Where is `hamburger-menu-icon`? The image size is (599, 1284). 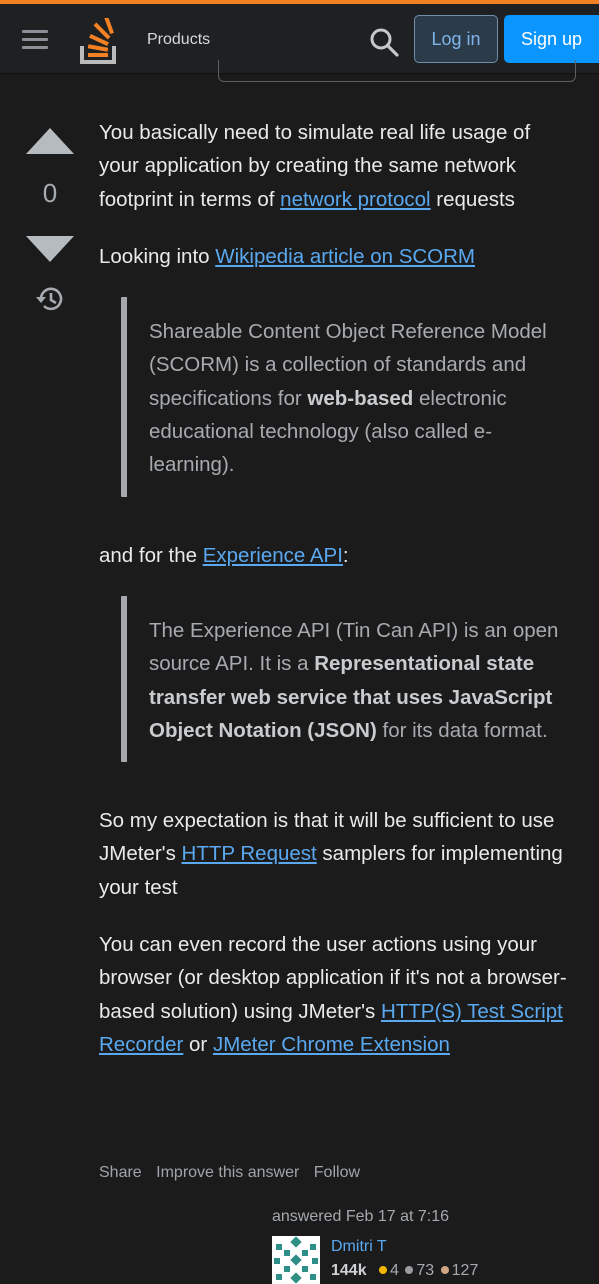 hamburger-menu-icon is located at coordinates (35, 40).